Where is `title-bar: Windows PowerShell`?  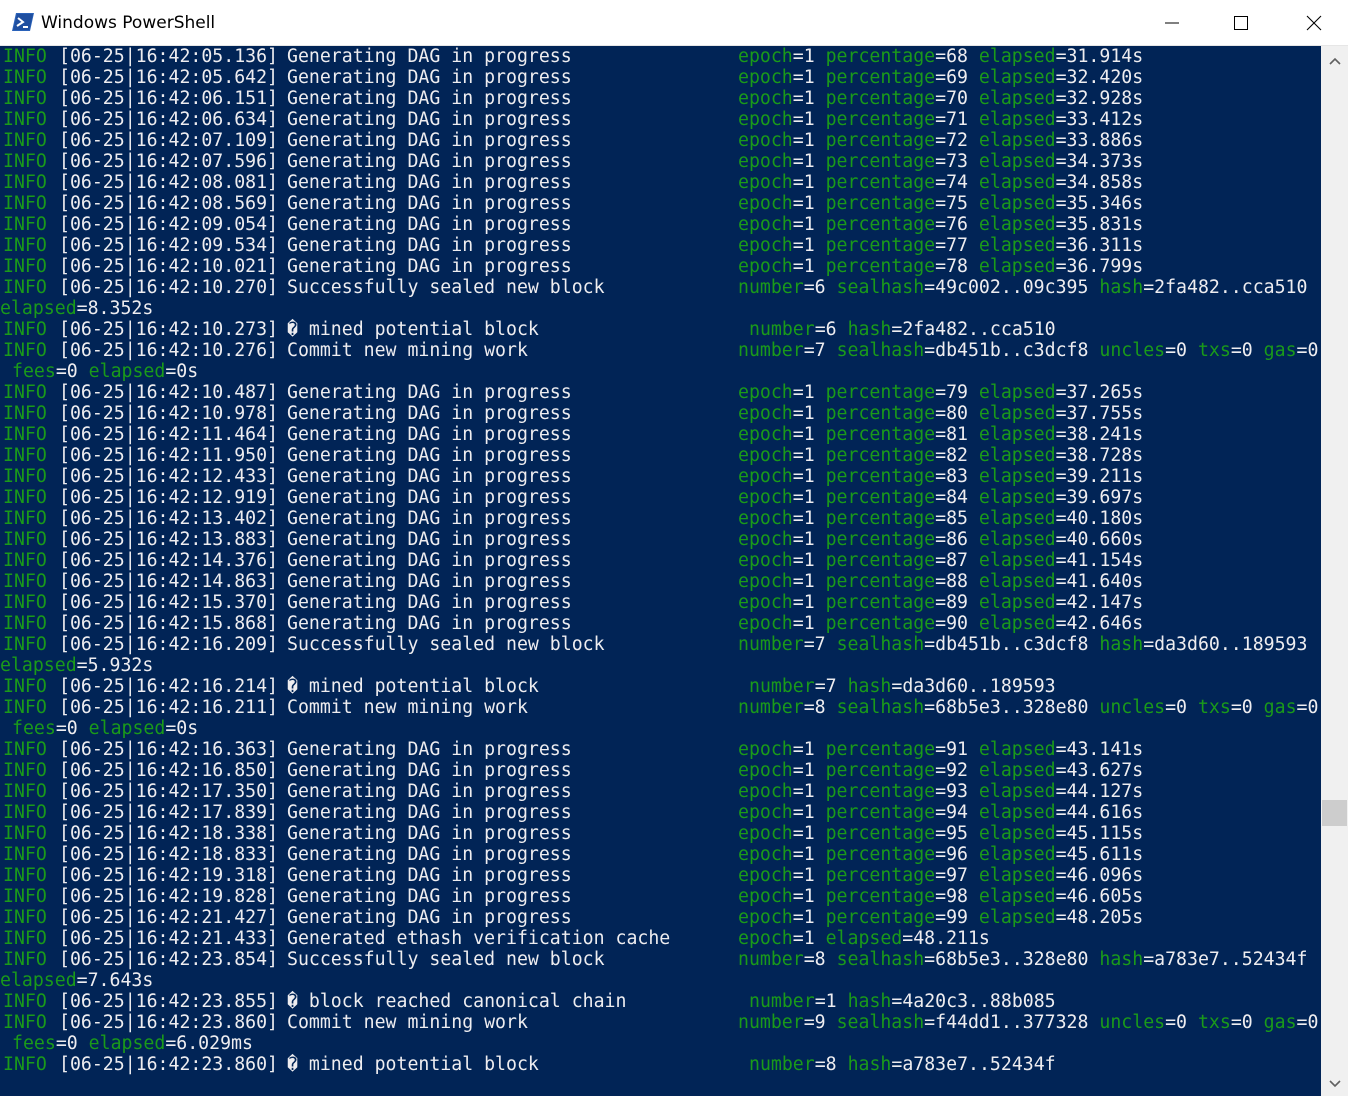 title-bar: Windows PowerShell is located at coordinates (674, 23).